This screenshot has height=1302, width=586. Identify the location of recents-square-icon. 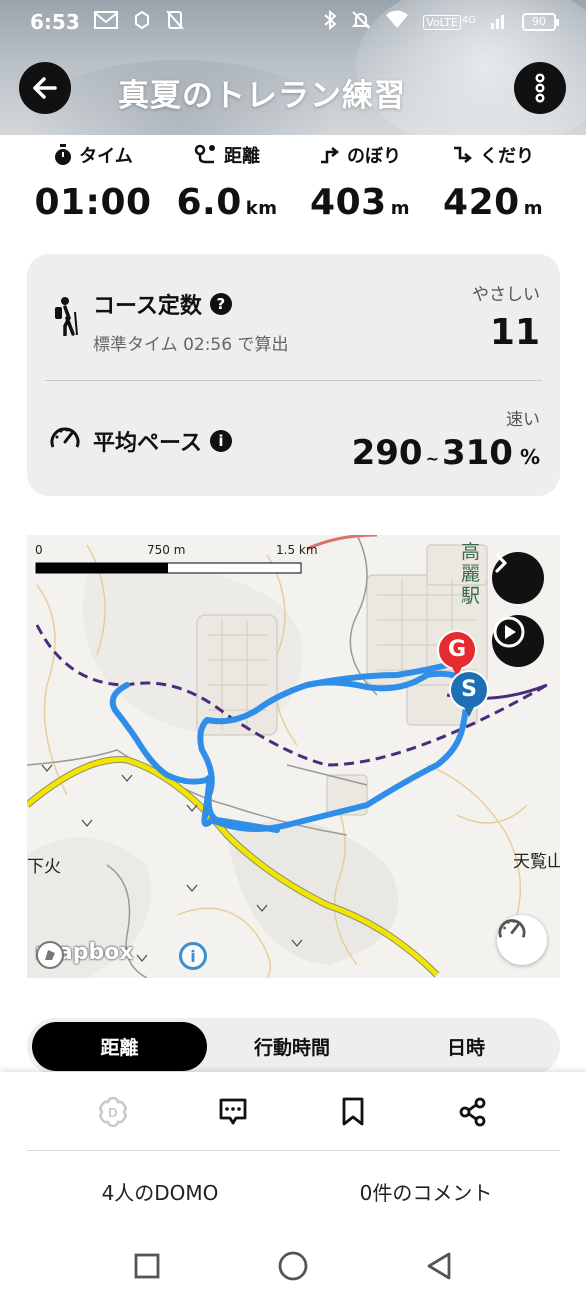
(147, 1266).